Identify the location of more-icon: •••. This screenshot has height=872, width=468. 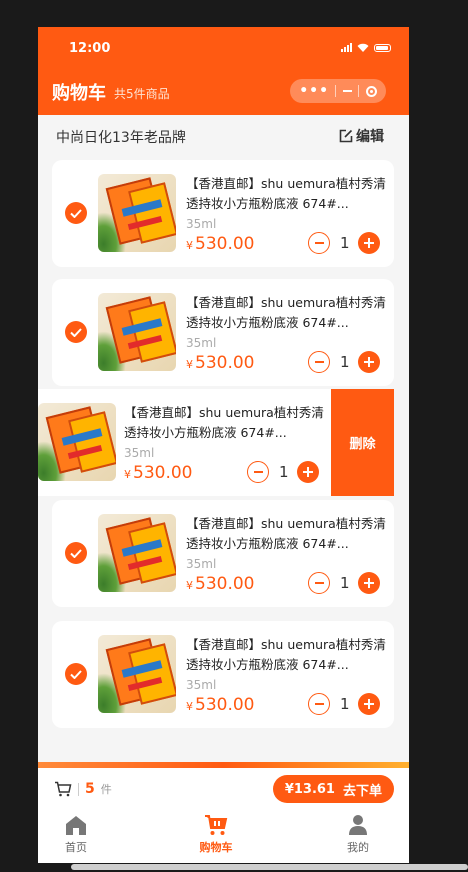
(314, 91).